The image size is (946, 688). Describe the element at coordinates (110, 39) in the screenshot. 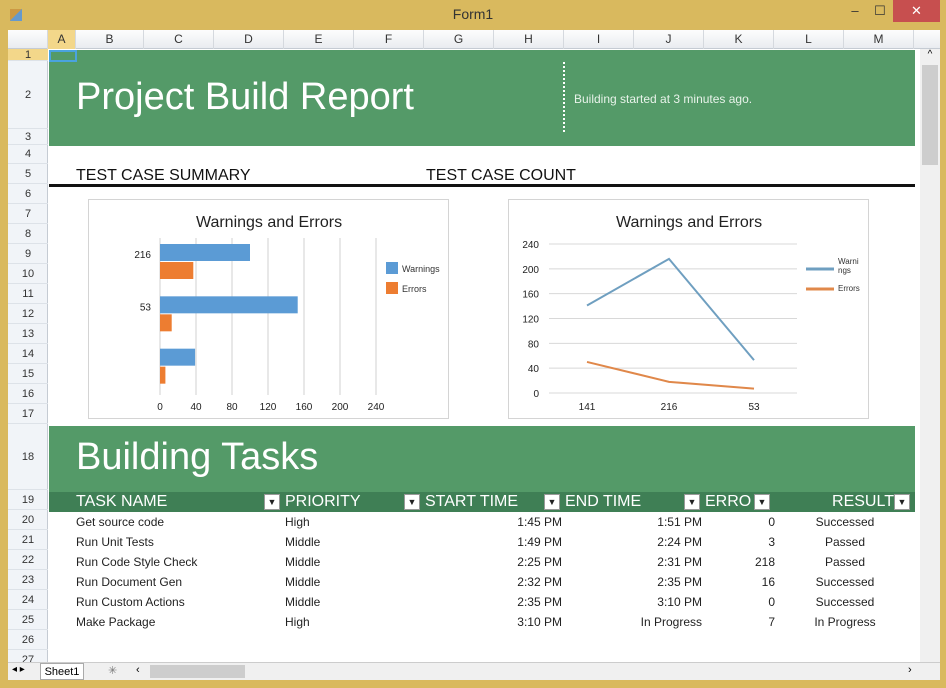

I see `column-header-B: B` at that location.